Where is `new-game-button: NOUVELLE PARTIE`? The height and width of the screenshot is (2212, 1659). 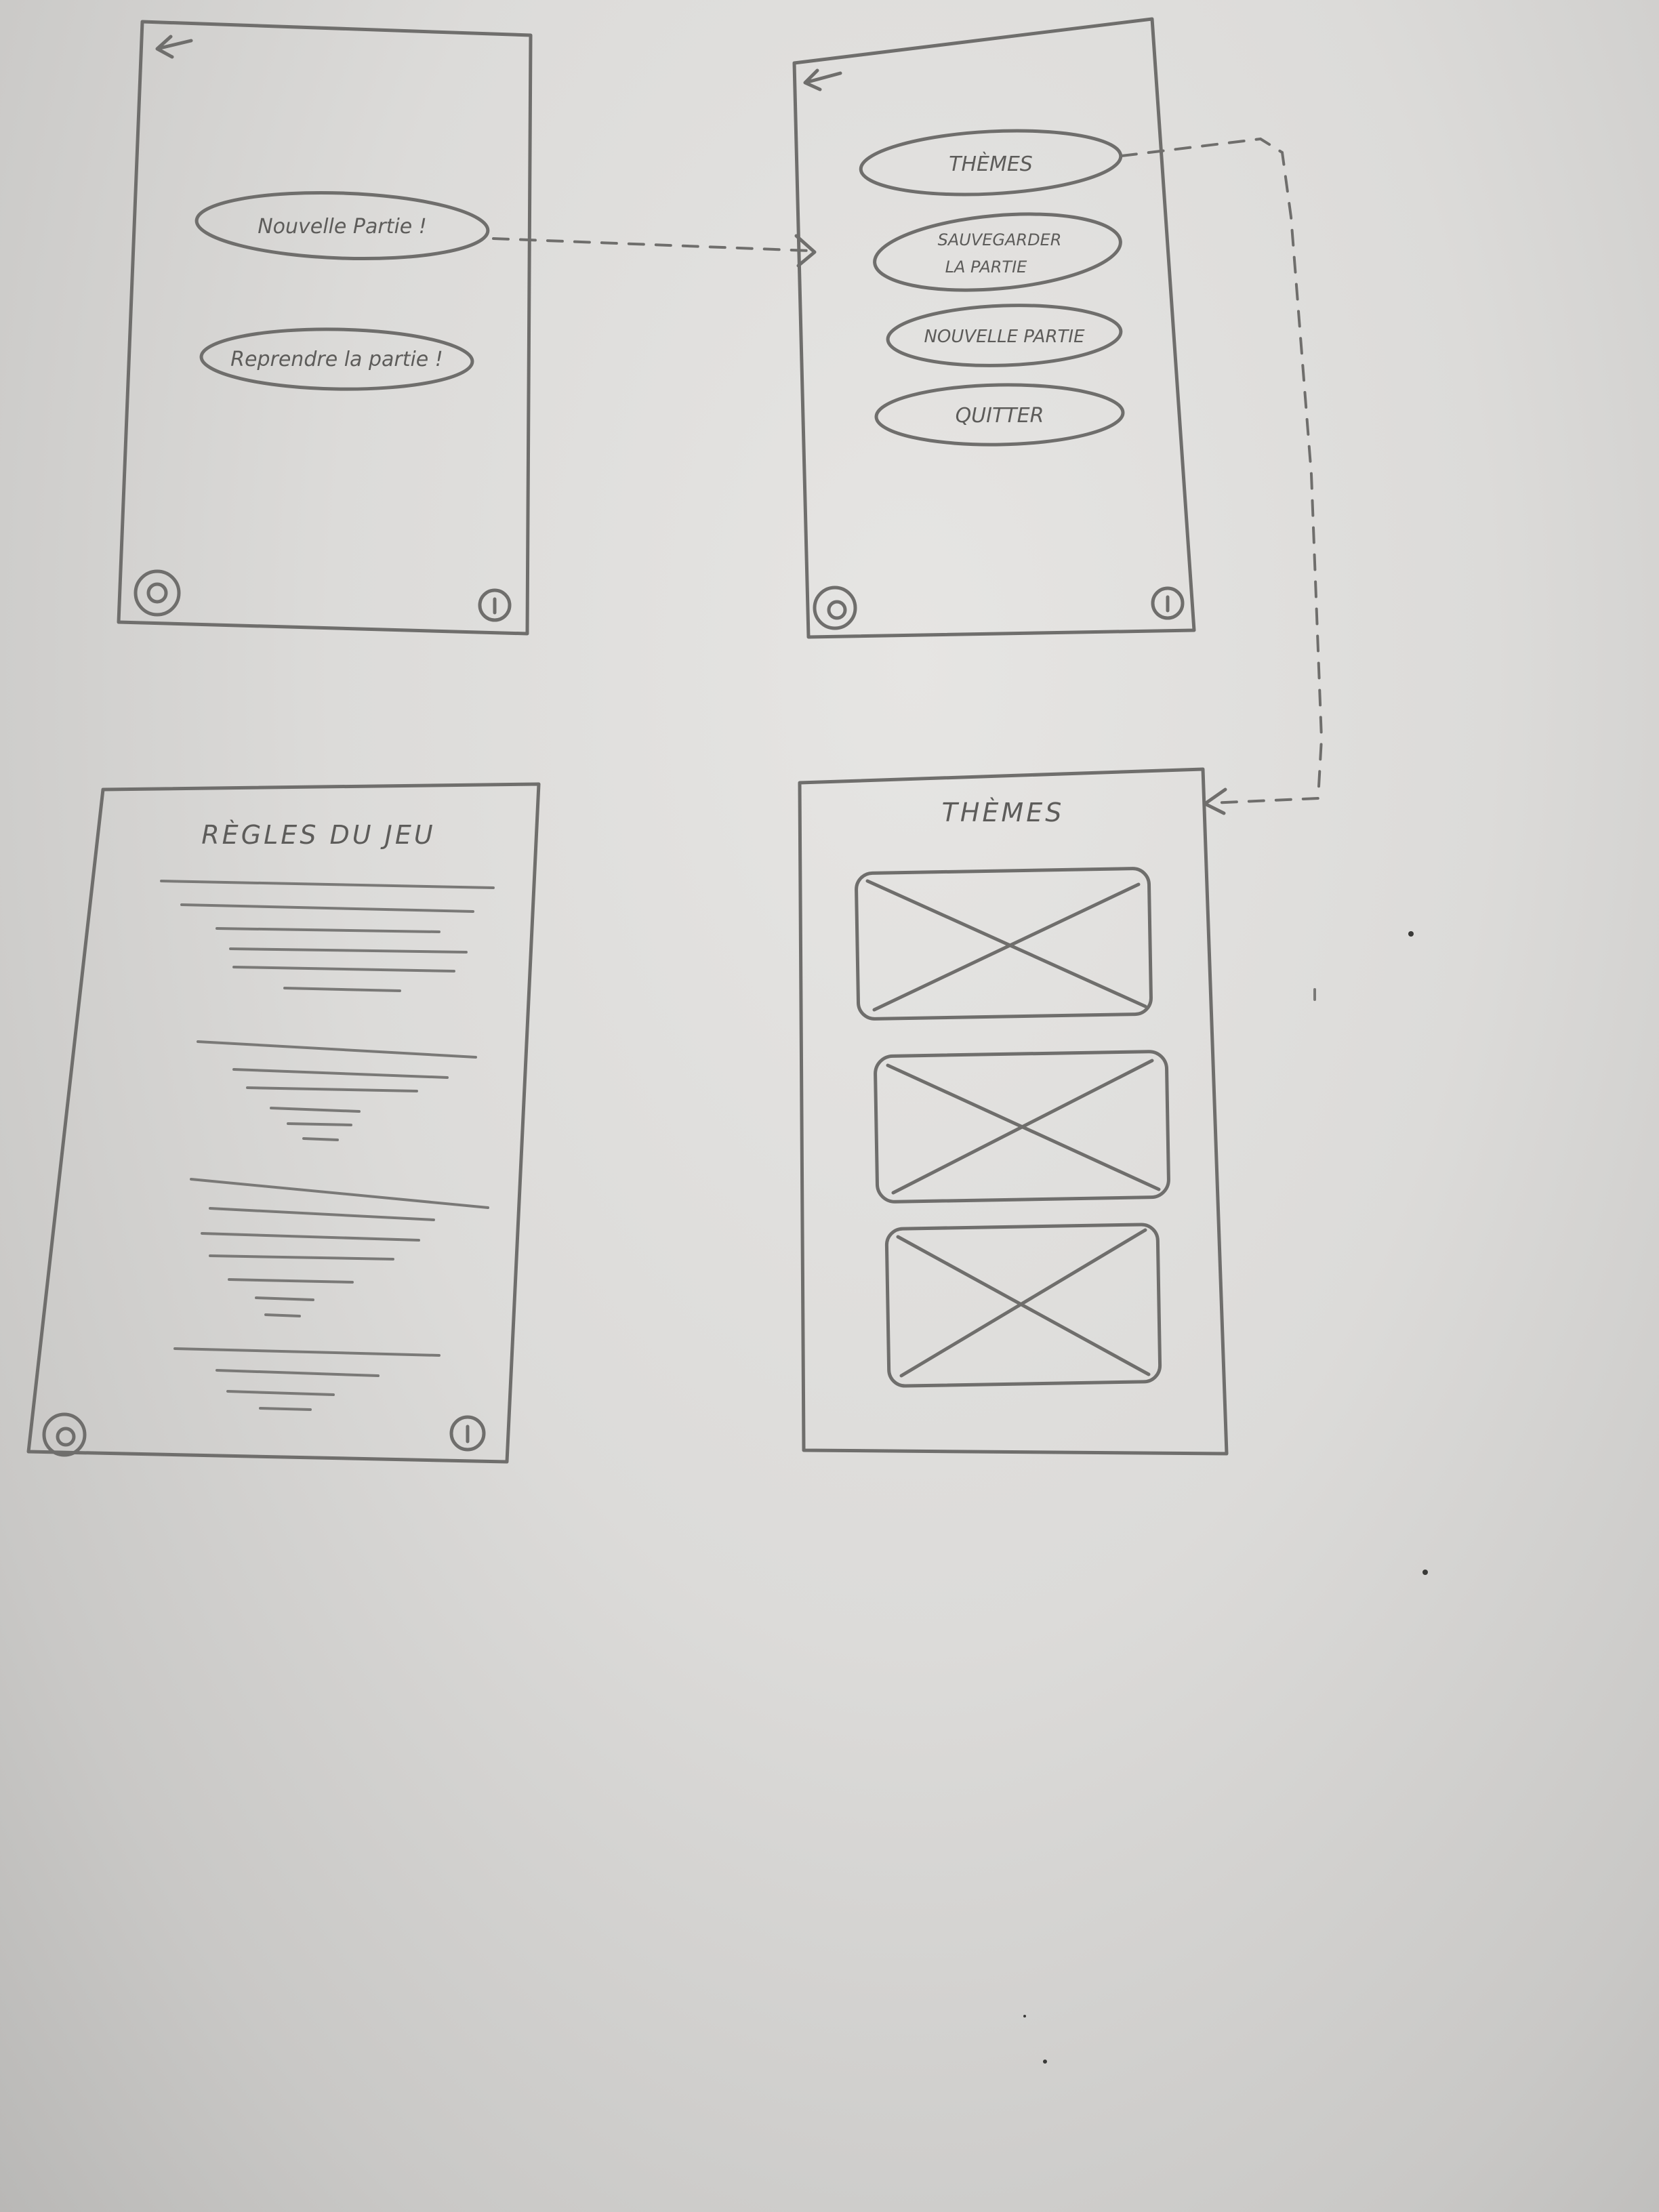 new-game-button: NOUVELLE PARTIE is located at coordinates (1005, 335).